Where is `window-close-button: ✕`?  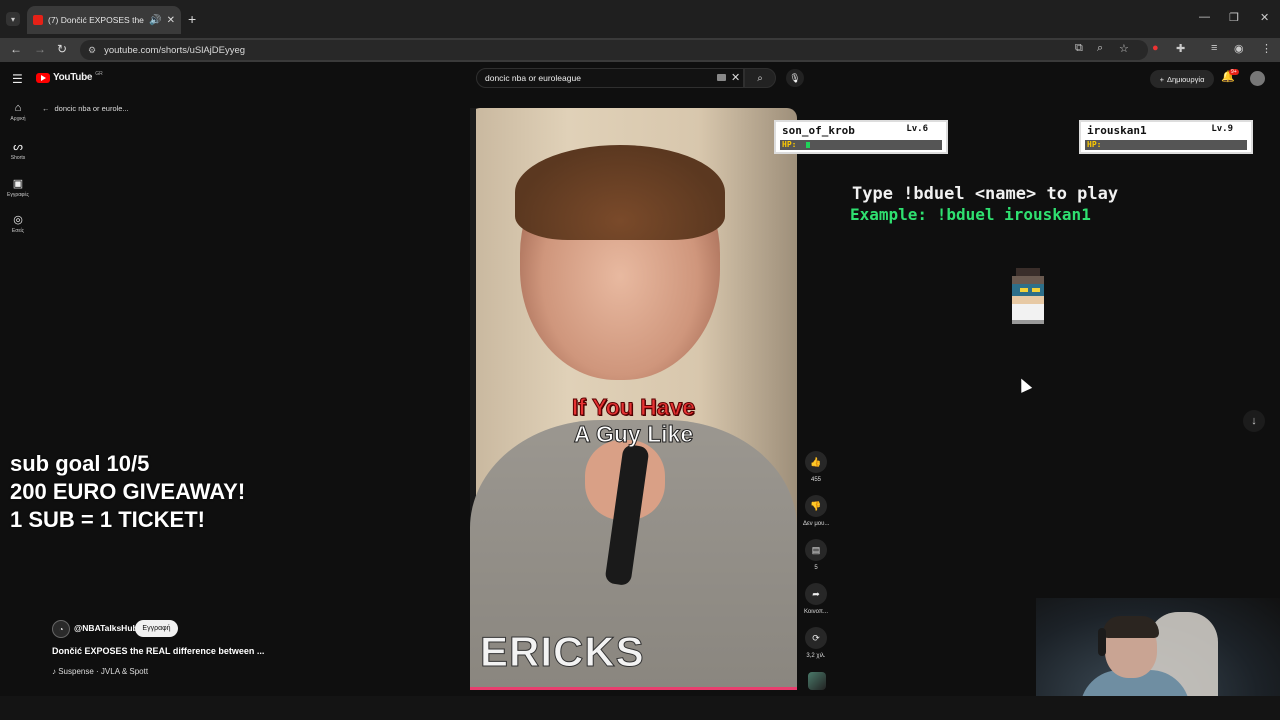 window-close-button: ✕ is located at coordinates (1264, 17).